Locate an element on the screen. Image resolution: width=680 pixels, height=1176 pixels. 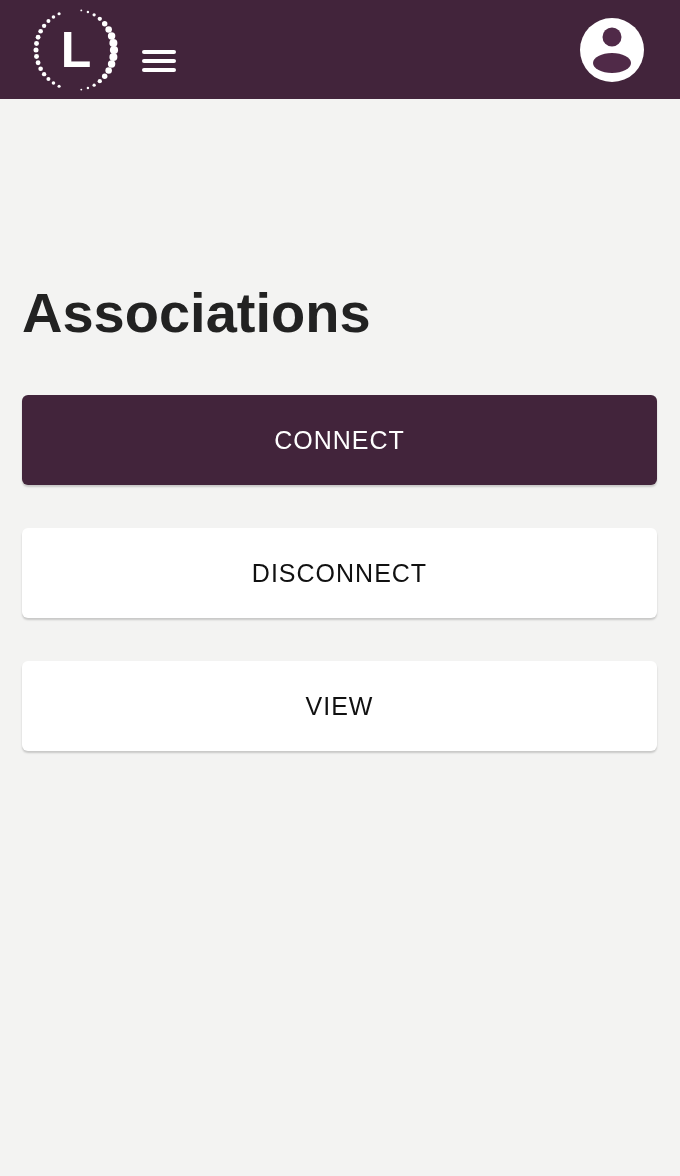
page-title: Associations is located at coordinates (197, 313).